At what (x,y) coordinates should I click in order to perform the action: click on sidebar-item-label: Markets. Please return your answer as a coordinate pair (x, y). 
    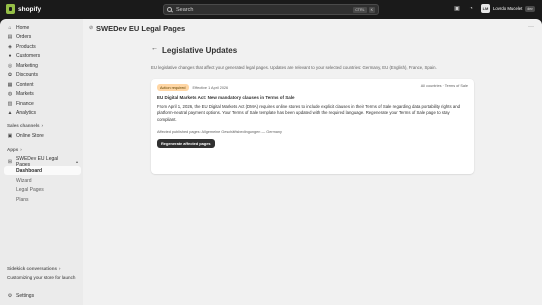
    Looking at the image, I should click on (25, 93).